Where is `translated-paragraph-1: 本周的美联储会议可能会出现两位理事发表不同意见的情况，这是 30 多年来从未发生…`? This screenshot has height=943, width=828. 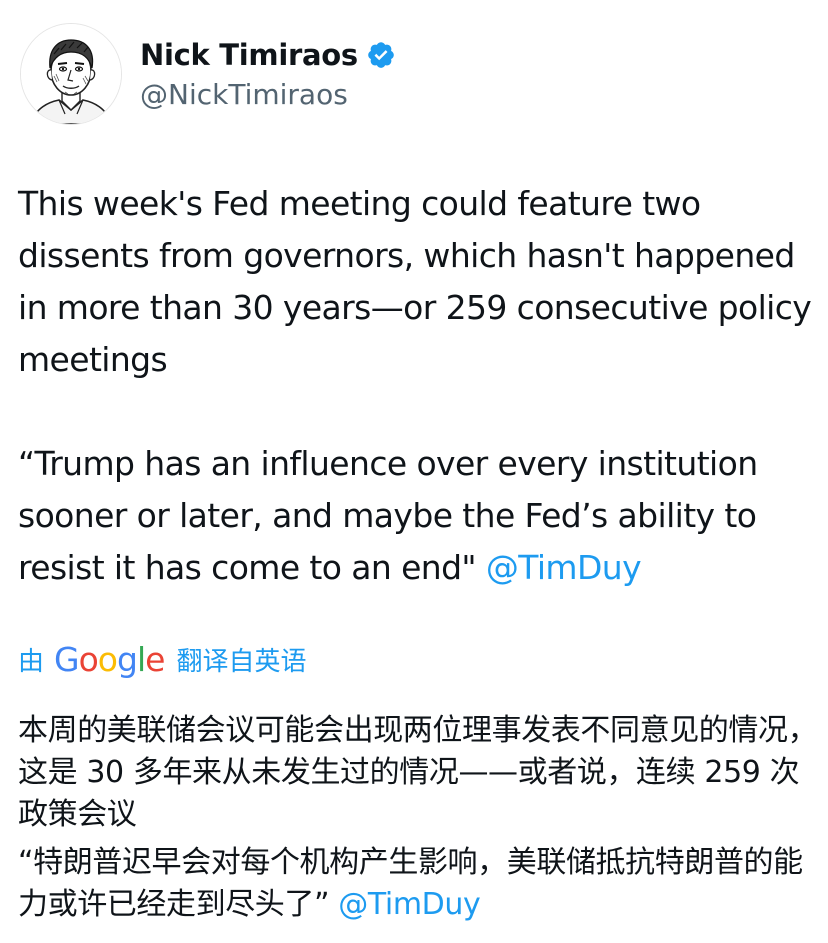 translated-paragraph-1: 本周的美联储会议可能会出现两位理事发表不同意见的情况，这是 30 多年来从未发生… is located at coordinates (418, 772).